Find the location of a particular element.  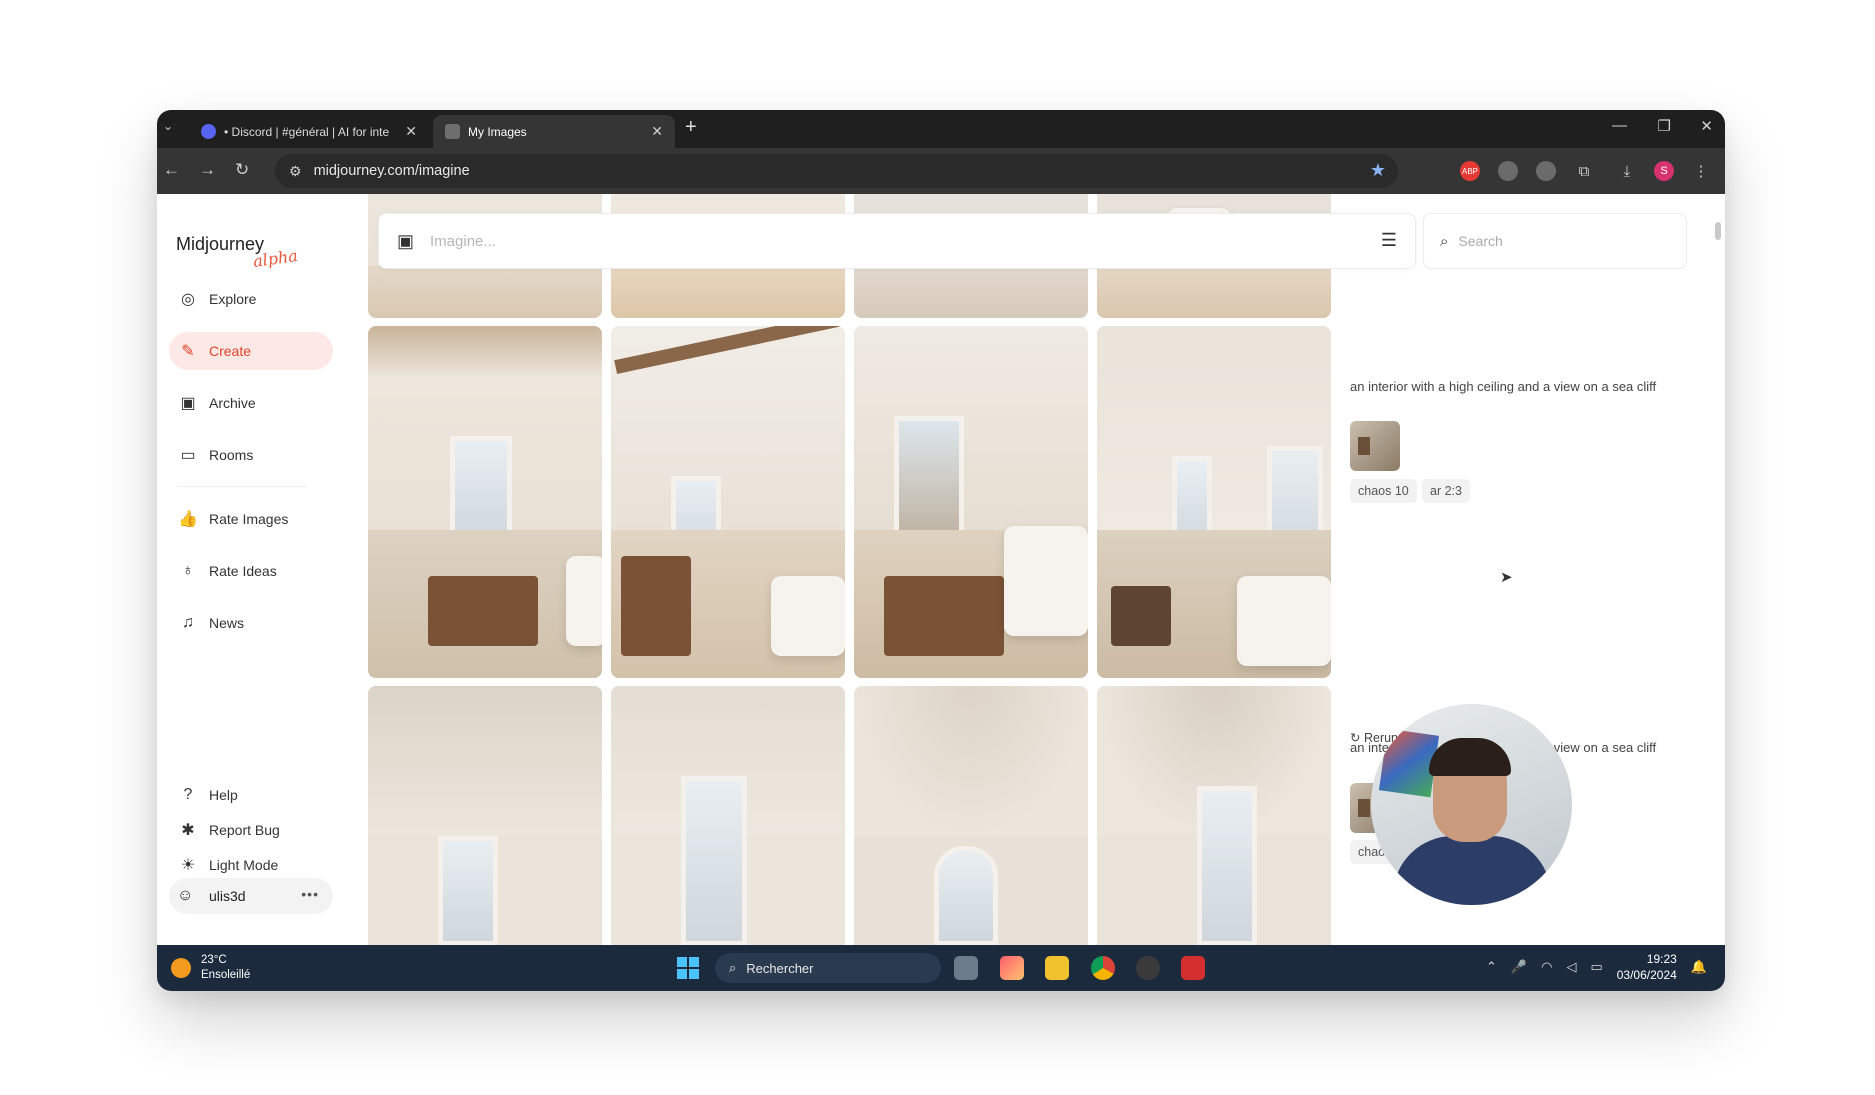

reload-button: ↻ is located at coordinates (242, 170).